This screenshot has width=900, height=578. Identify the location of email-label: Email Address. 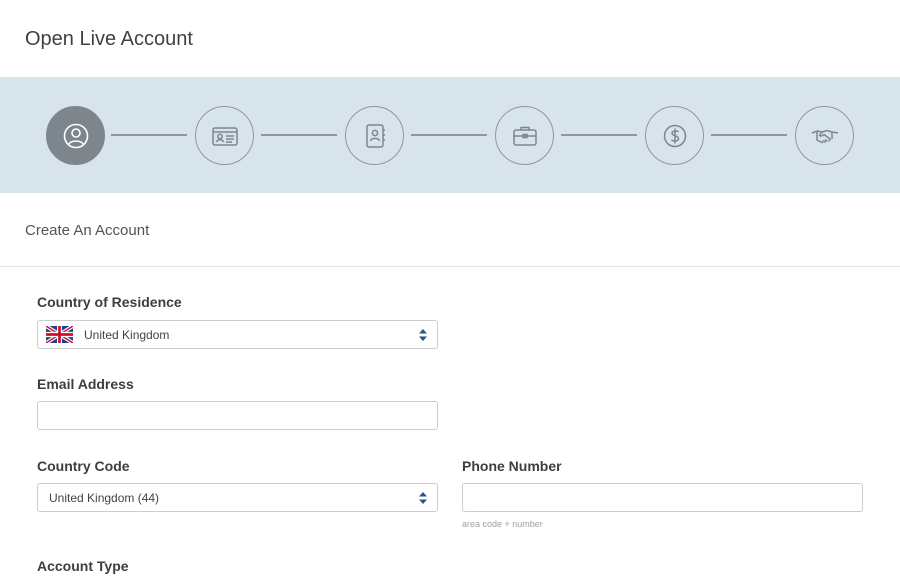
(85, 384).